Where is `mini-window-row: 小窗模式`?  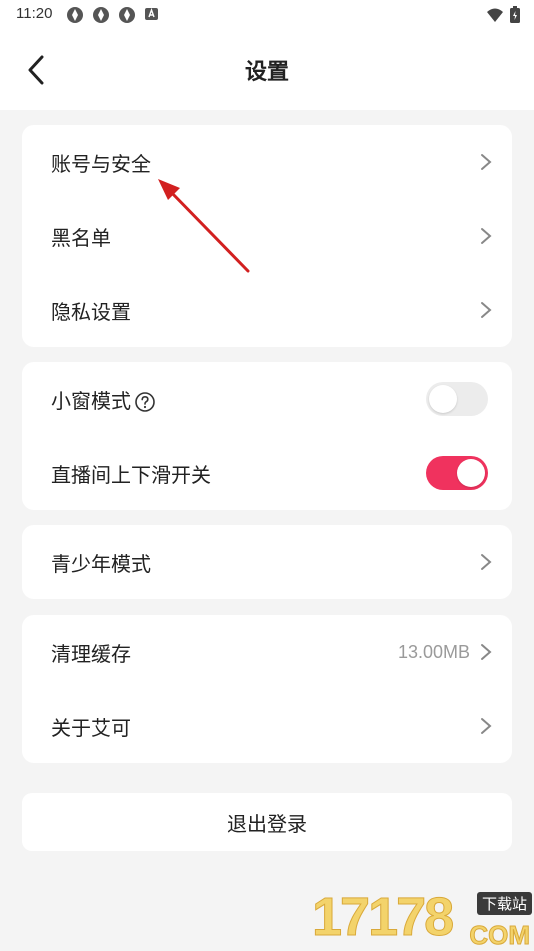 mini-window-row: 小窗模式 is located at coordinates (267, 399).